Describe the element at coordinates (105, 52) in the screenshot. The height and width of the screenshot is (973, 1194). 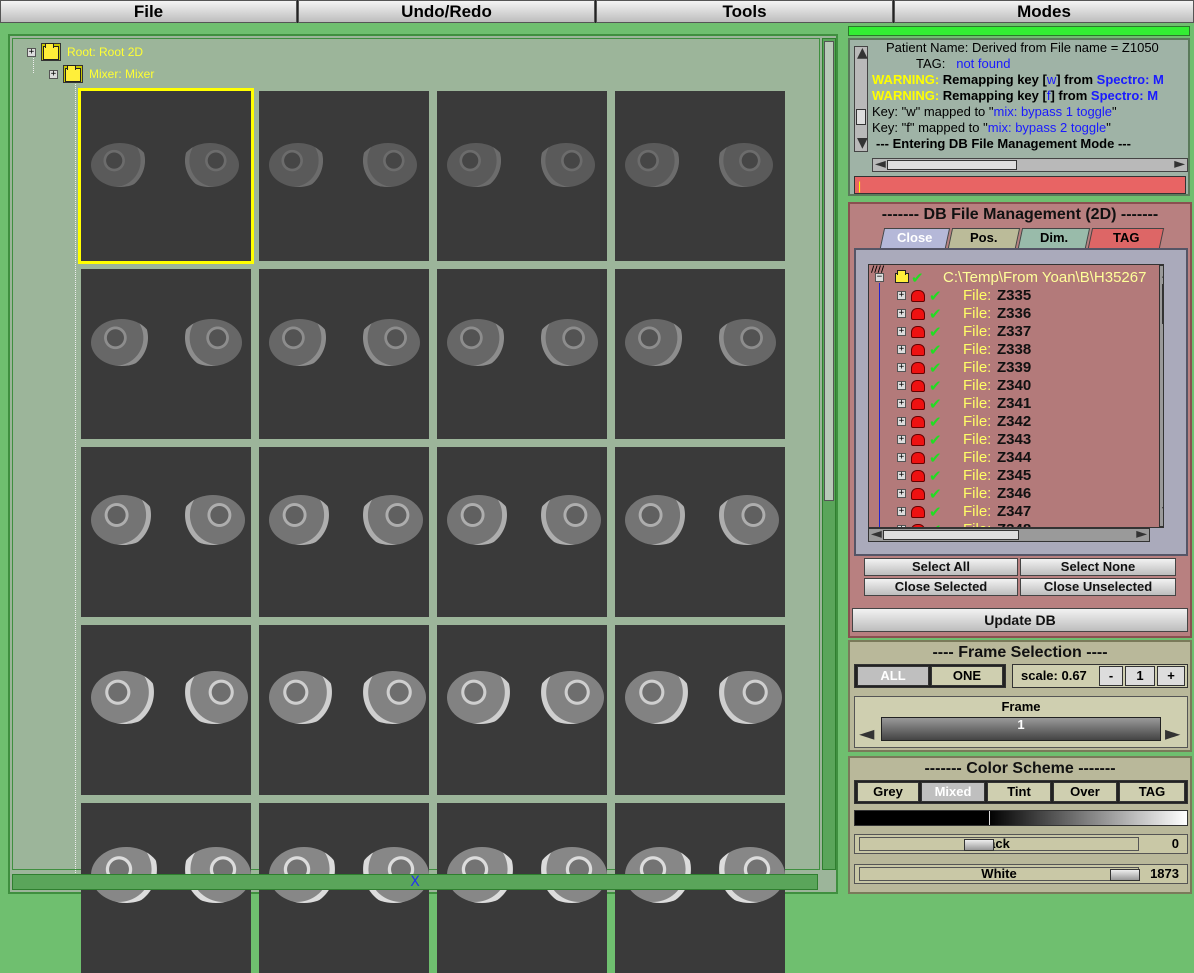
I see `tree-root-label: Root: Root 2D` at that location.